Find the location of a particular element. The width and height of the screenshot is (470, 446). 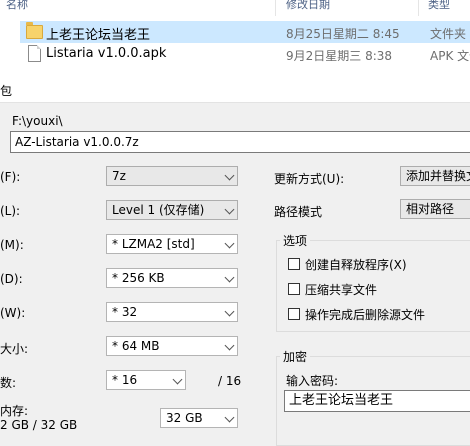

threads-label: 数: is located at coordinates (8, 383).